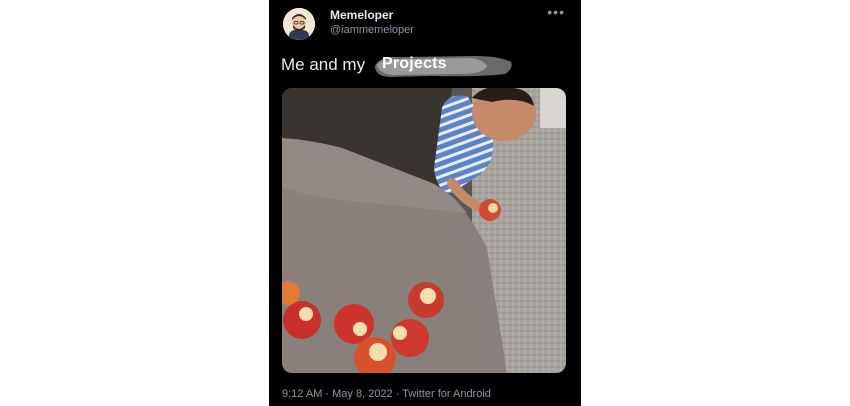 This screenshot has height=406, width=850. What do you see at coordinates (372, 30) in the screenshot?
I see `author-handle: @iammemeloper` at bounding box center [372, 30].